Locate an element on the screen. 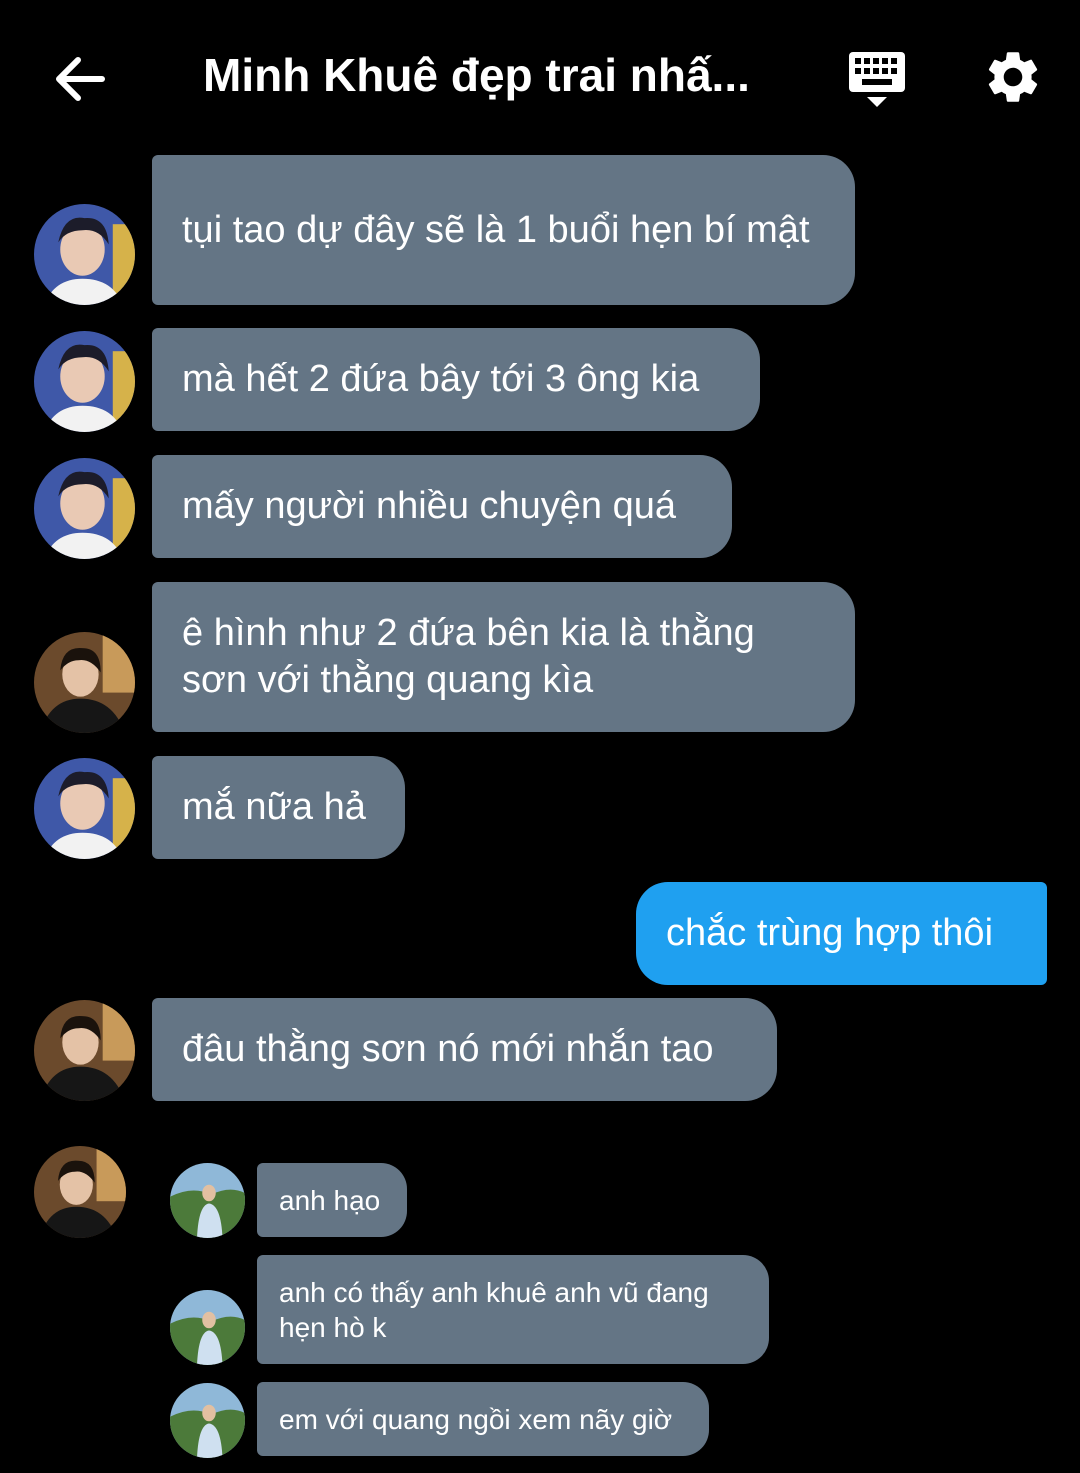 The width and height of the screenshot is (1080, 1473). embedded-message-bubble: em với quang ngồi xem nãy giờ is located at coordinates (483, 1419).